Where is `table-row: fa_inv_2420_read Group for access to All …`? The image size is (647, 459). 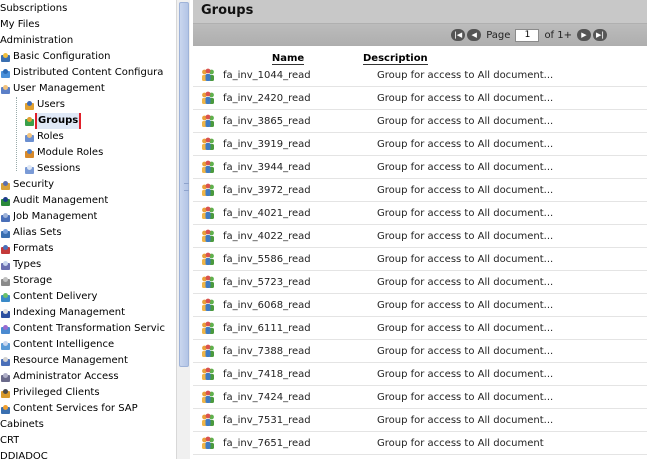
table-row: fa_inv_2420_read Group for access to All … is located at coordinates (420, 98).